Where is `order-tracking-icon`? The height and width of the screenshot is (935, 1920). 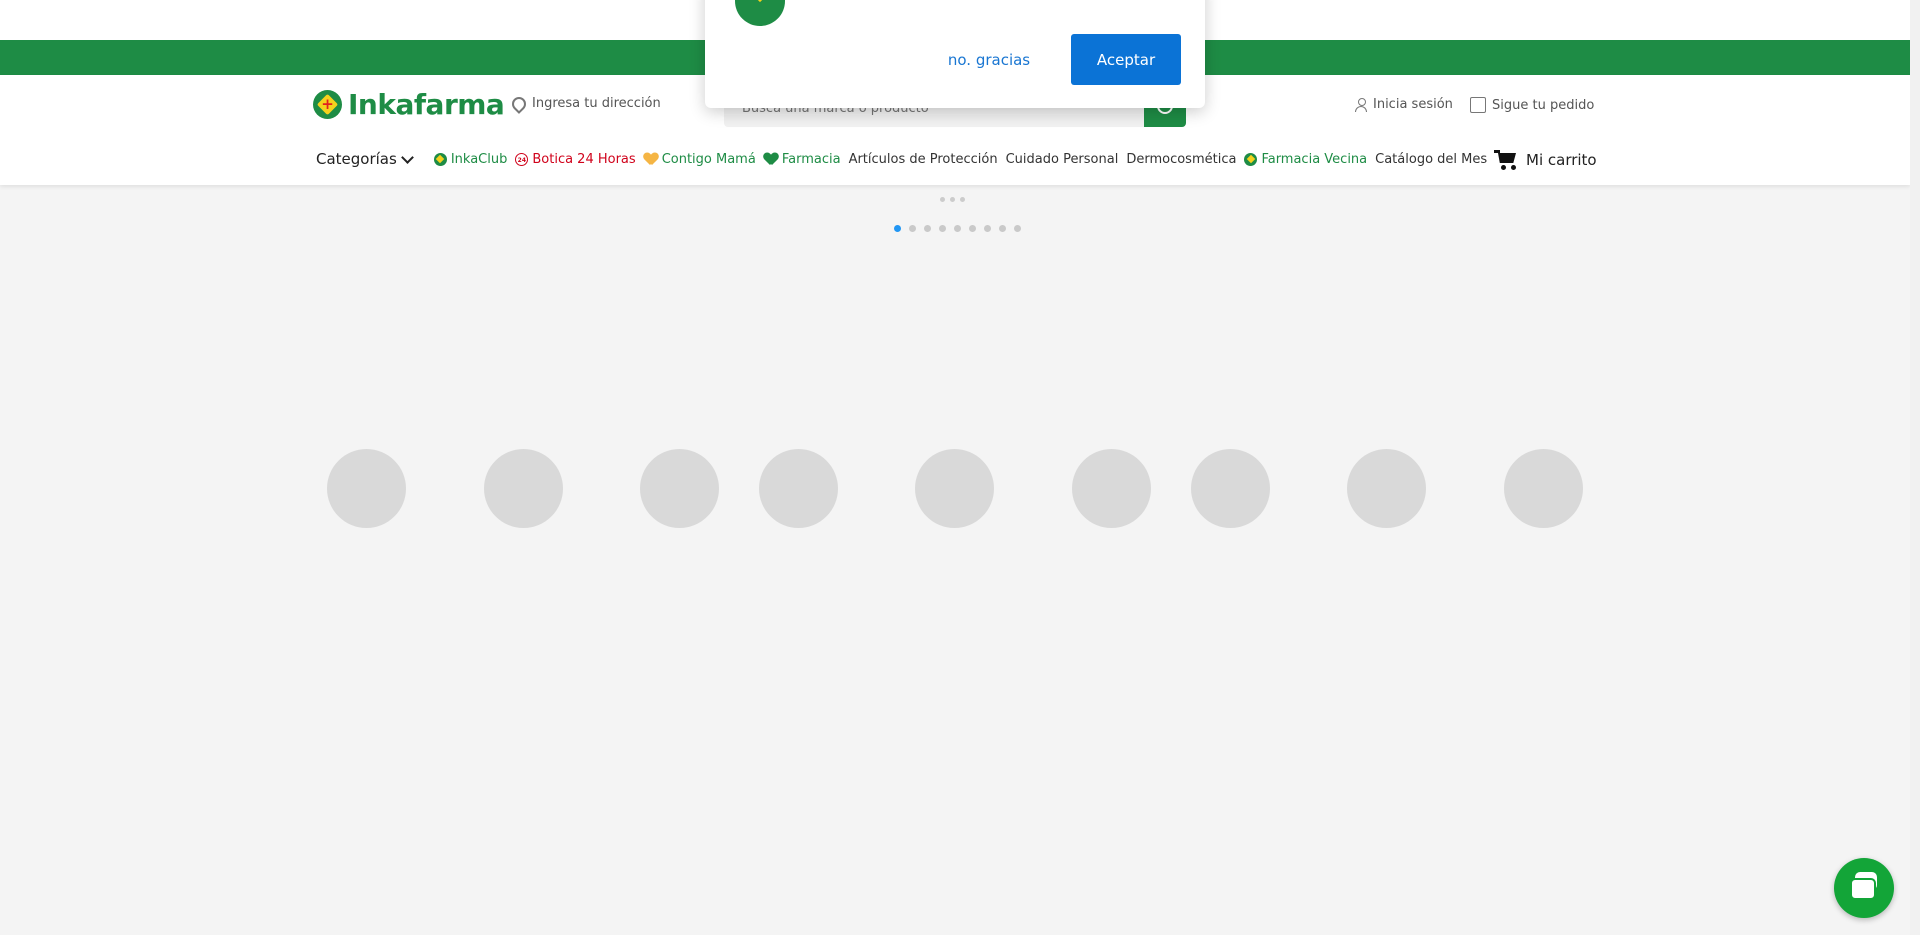
order-tracking-icon is located at coordinates (1478, 105).